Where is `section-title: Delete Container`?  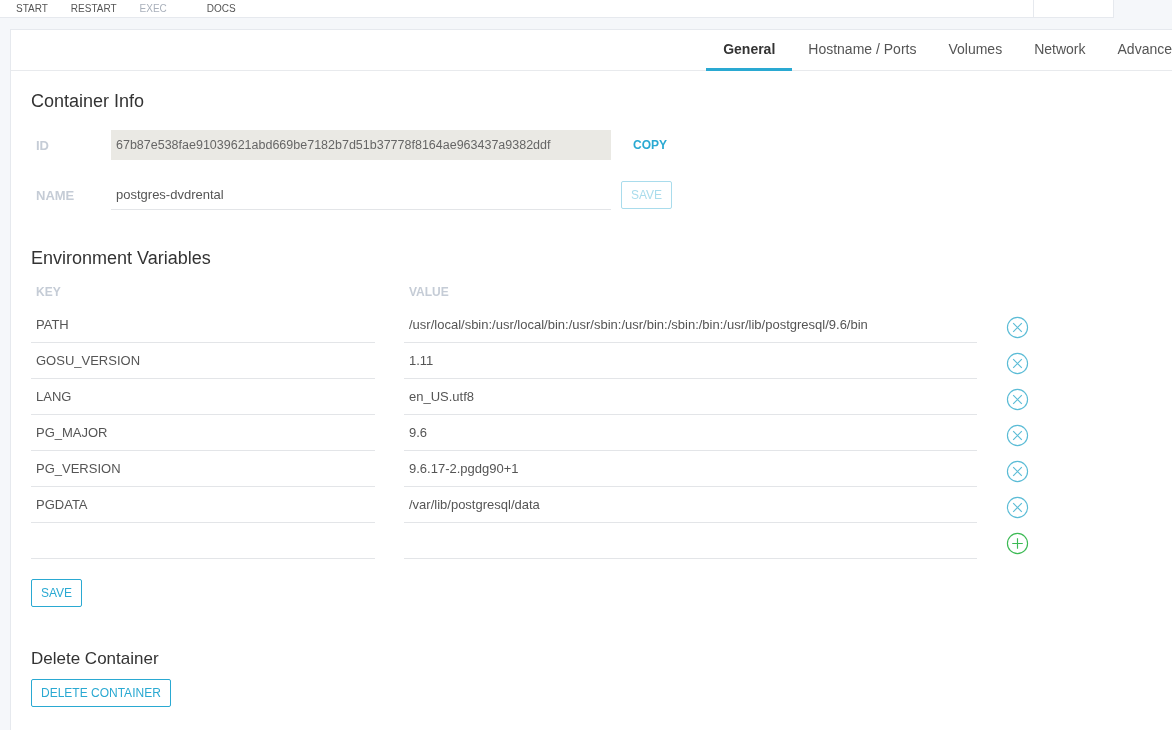 section-title: Delete Container is located at coordinates (95, 659).